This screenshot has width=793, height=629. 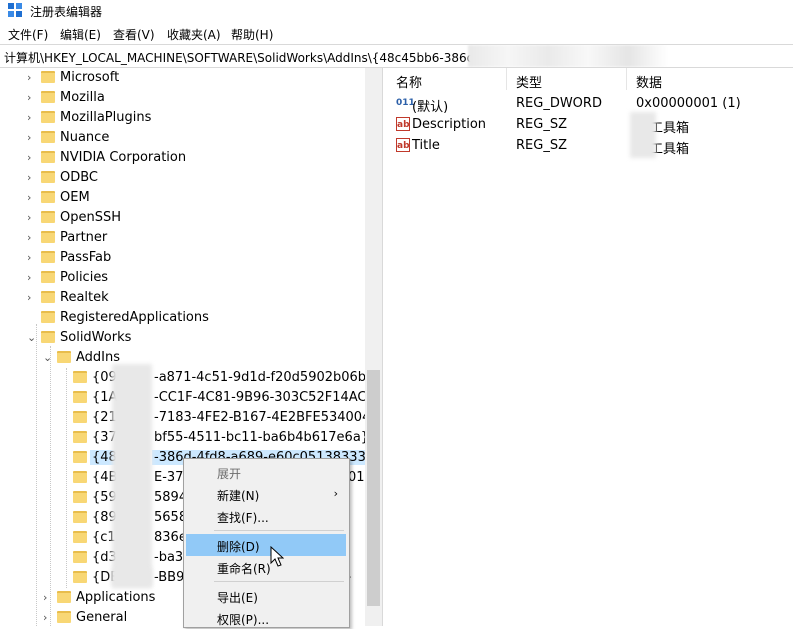 What do you see at coordinates (409, 81) in the screenshot?
I see `column-header-name: 名称` at bounding box center [409, 81].